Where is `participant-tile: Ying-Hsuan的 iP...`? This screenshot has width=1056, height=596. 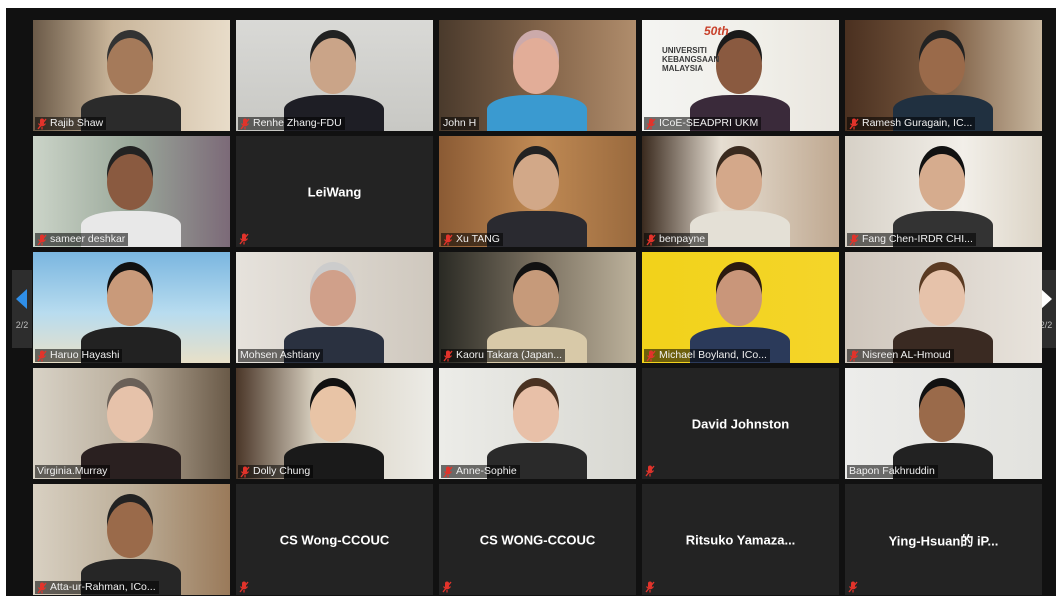
participant-tile: Ying-Hsuan的 iP... is located at coordinates (943, 539).